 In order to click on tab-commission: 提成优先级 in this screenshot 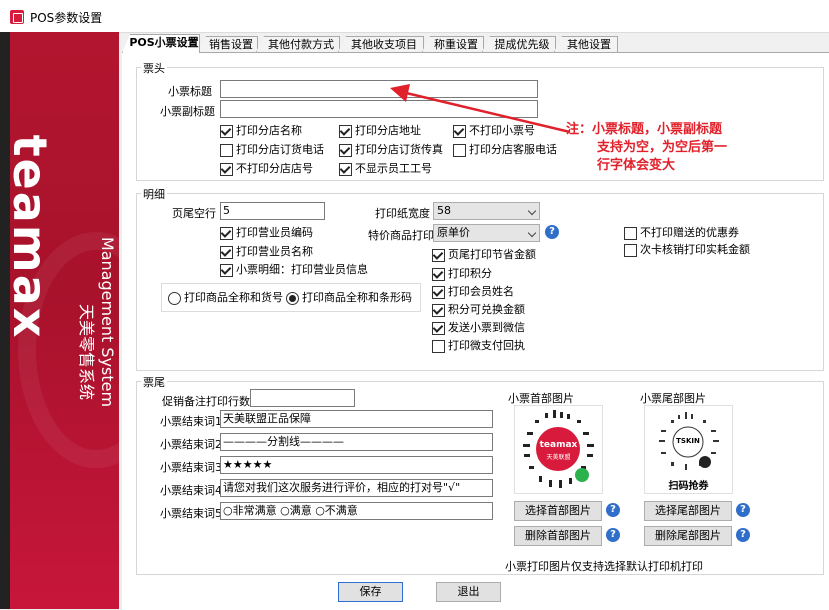, I will do `click(519, 44)`.